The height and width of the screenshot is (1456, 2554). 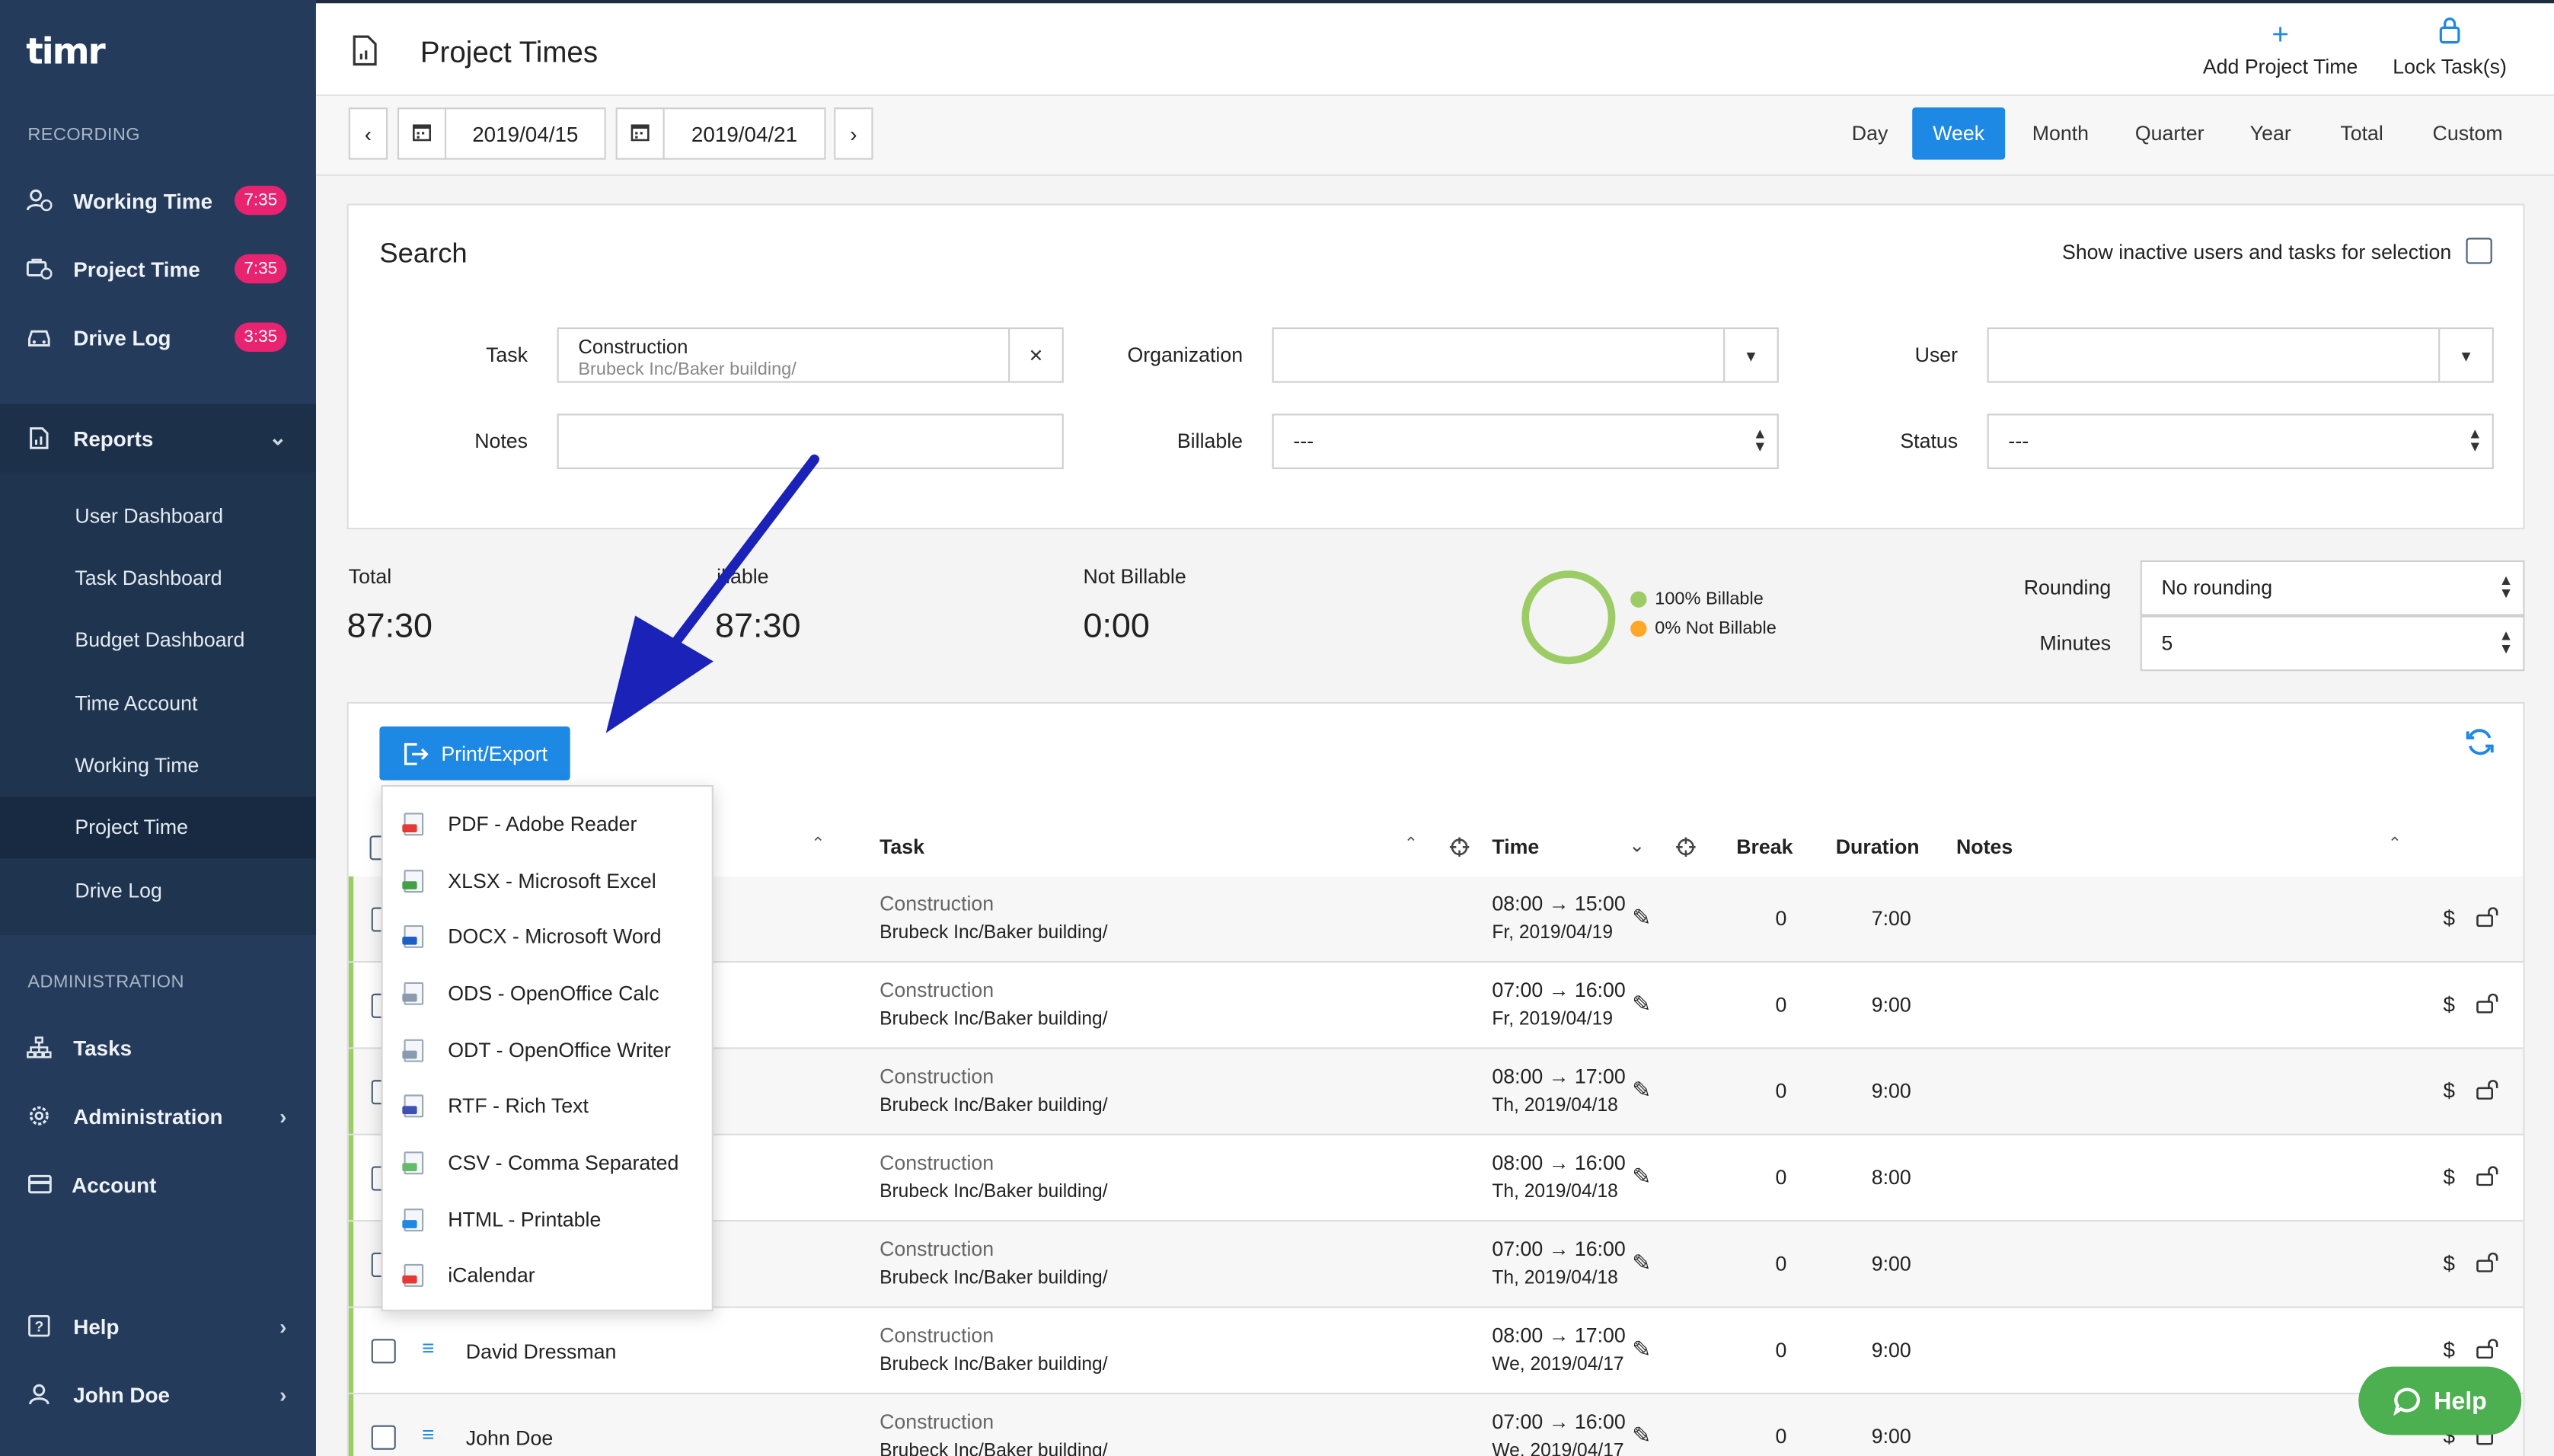 What do you see at coordinates (158, 516) in the screenshot?
I see `sidebar-subitem-user-dashboard: User Dashboard` at bounding box center [158, 516].